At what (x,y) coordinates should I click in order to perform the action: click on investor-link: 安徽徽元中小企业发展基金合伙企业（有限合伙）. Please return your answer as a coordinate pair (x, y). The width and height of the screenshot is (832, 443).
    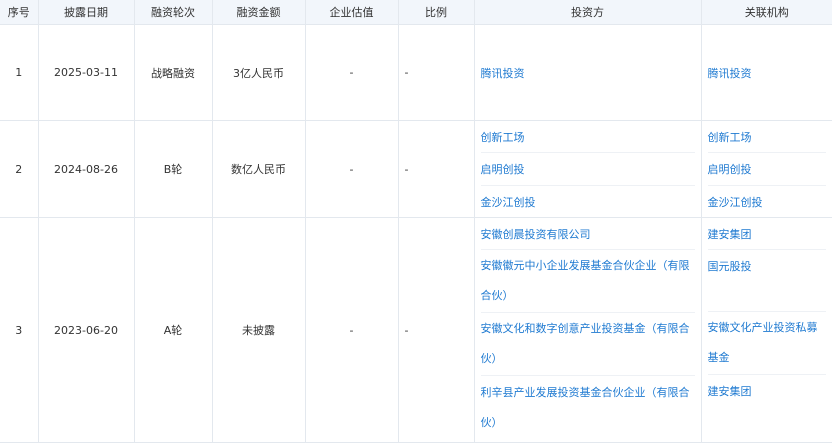
    Looking at the image, I should click on (588, 281).